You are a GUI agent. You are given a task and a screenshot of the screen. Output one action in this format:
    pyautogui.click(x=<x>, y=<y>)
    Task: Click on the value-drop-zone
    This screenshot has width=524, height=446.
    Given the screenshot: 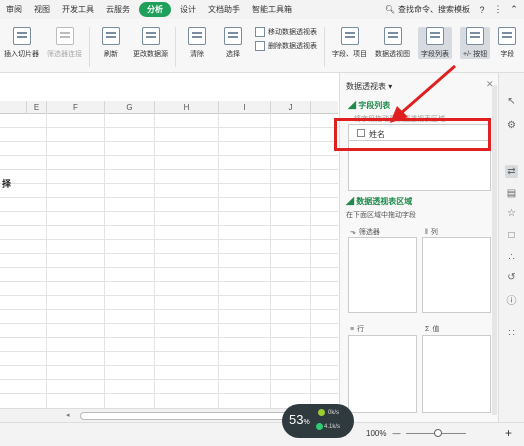 What is the action you would take?
    pyautogui.click(x=456, y=374)
    